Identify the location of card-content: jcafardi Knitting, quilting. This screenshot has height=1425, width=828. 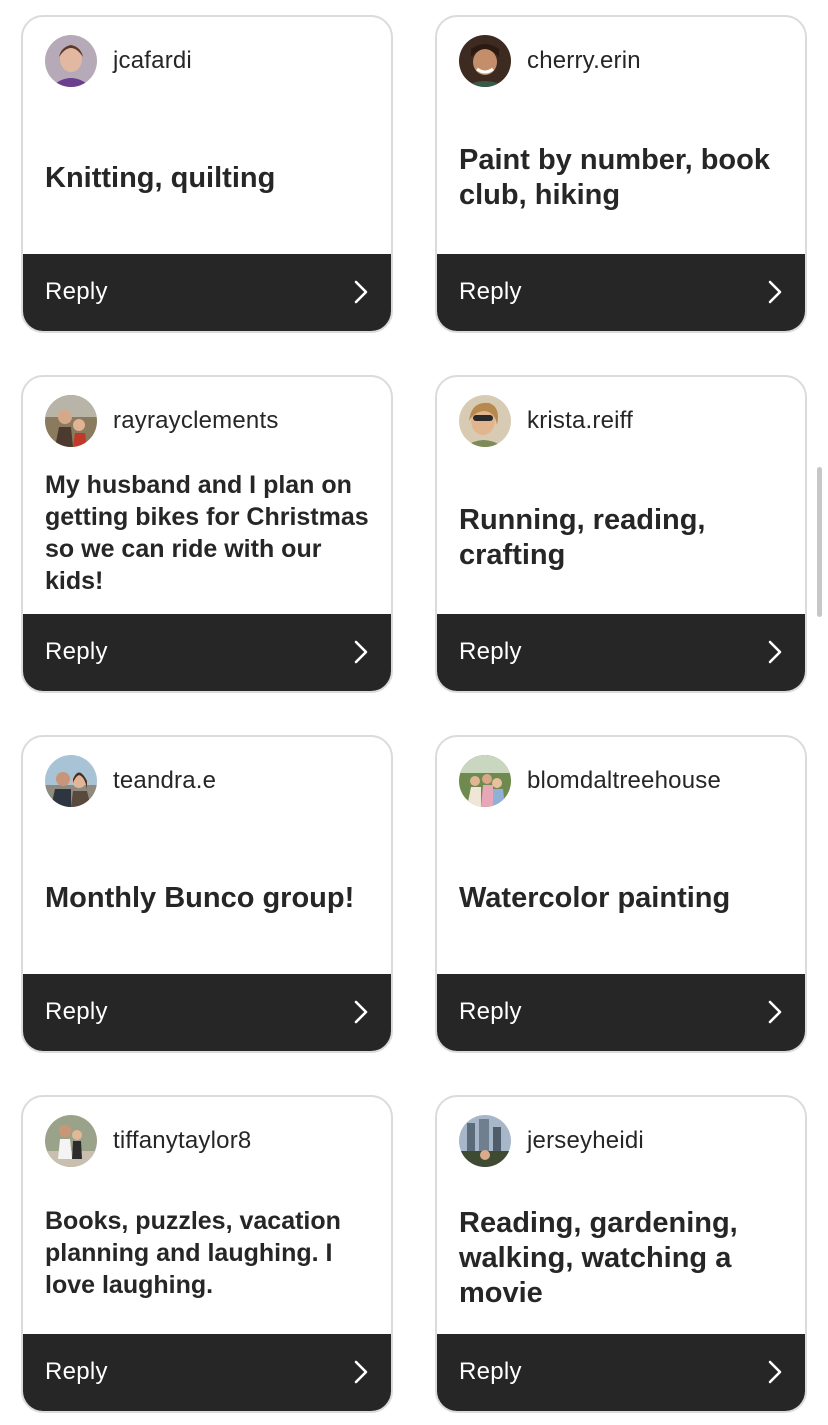
(207, 135).